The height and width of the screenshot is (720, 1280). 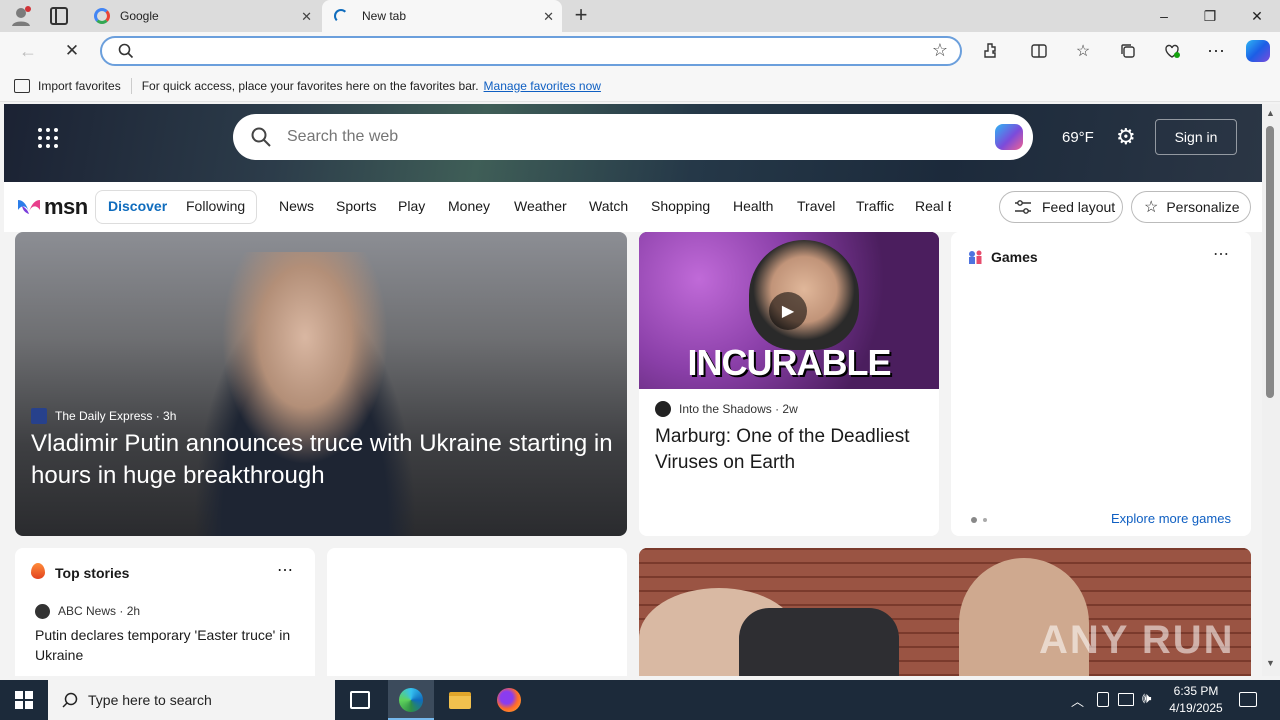 I want to click on address-input, so click(x=532, y=51).